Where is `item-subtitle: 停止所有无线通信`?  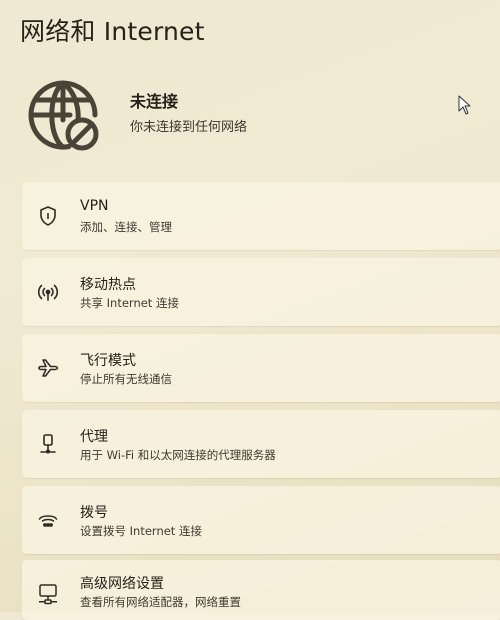
item-subtitle: 停止所有无线通信 is located at coordinates (126, 379).